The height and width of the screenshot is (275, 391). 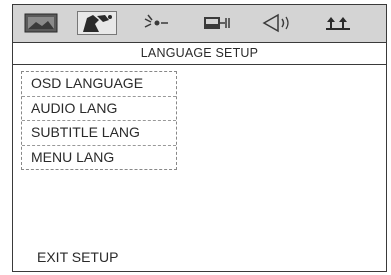 What do you see at coordinates (99, 158) in the screenshot?
I see `menu-item-menu-lang: MENU LANG` at bounding box center [99, 158].